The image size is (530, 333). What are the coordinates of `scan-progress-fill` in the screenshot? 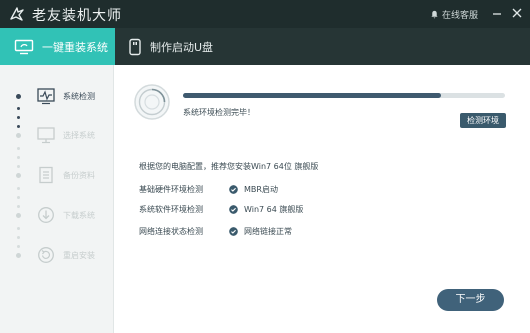 It's located at (312, 95).